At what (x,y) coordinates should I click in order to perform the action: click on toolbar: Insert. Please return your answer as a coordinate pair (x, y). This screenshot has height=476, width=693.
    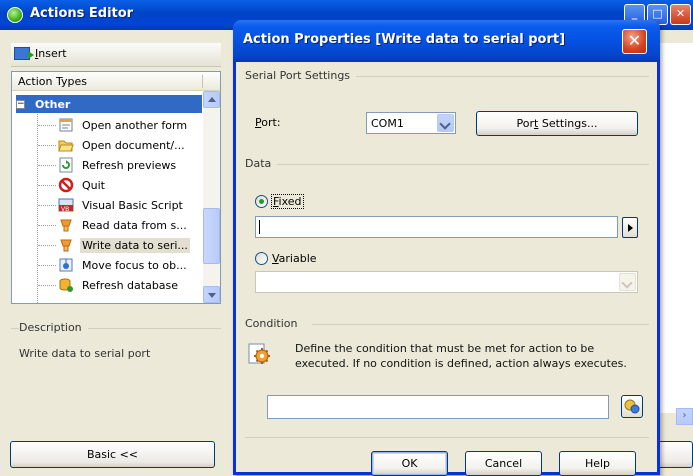
    Looking at the image, I should click on (116, 55).